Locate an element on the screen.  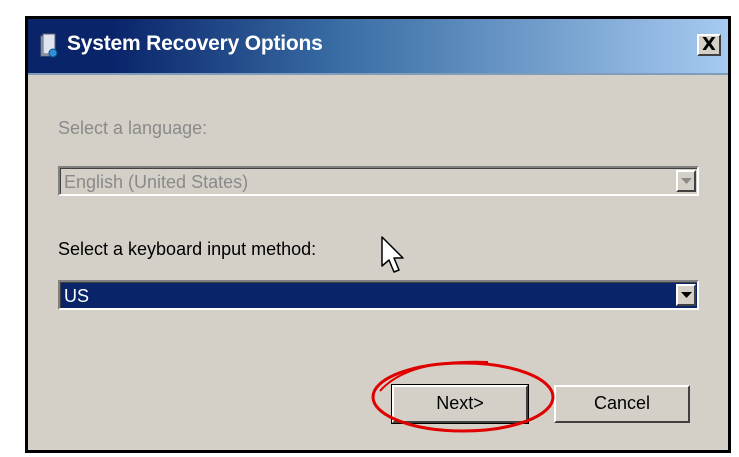
window-title: System Recovery Options is located at coordinates (195, 43).